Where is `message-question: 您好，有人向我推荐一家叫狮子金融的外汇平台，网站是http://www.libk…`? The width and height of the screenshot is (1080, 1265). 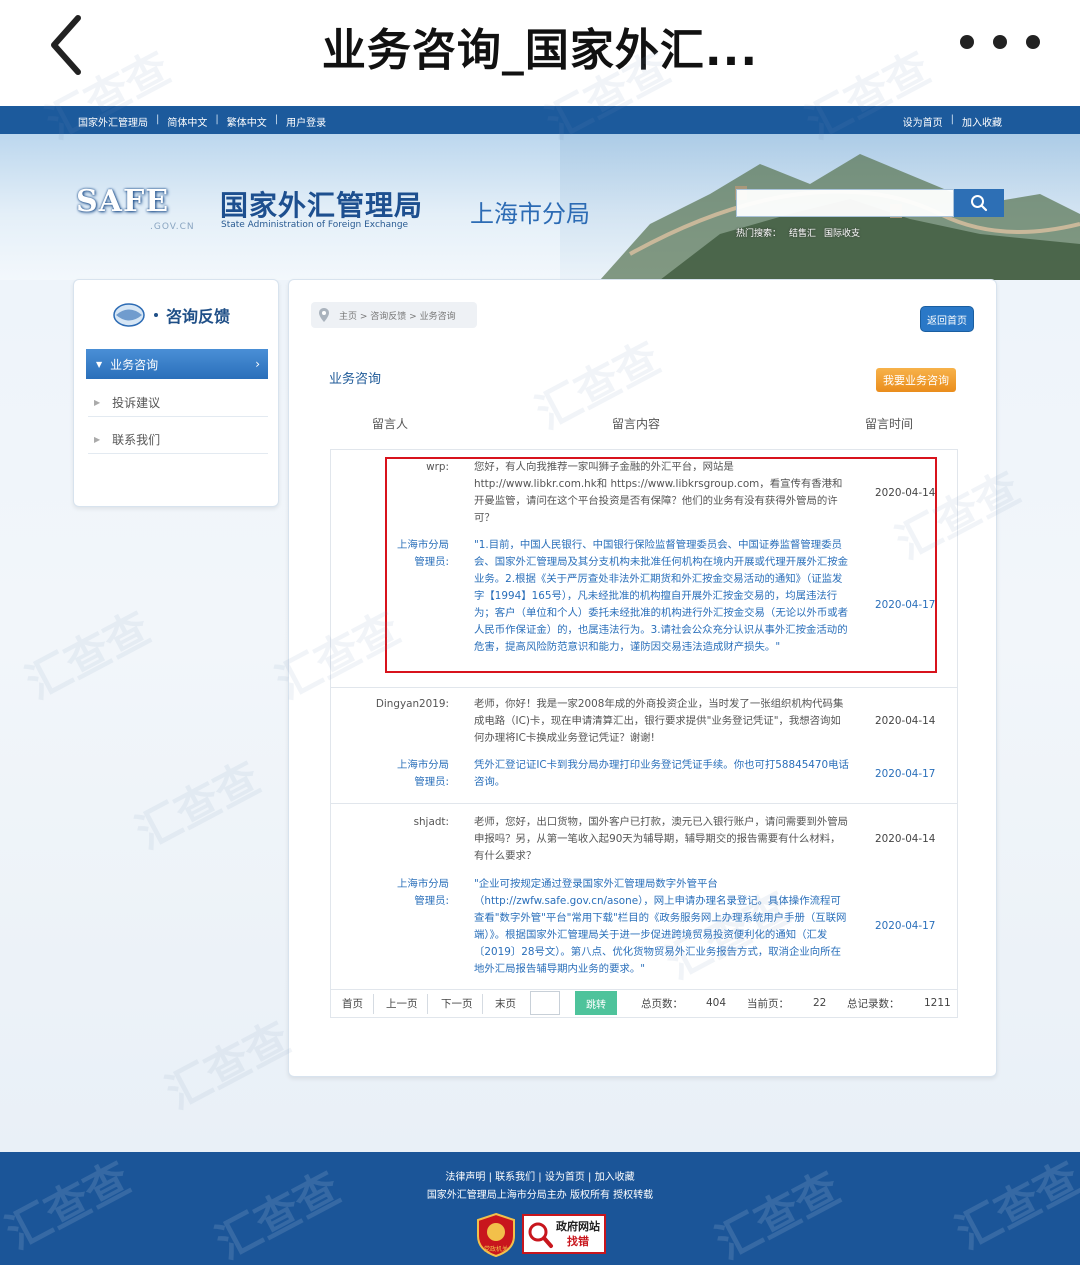 message-question: 您好，有人向我推荐一家叫狮子金融的外汇平台，网站是http://www.libk… is located at coordinates (658, 492).